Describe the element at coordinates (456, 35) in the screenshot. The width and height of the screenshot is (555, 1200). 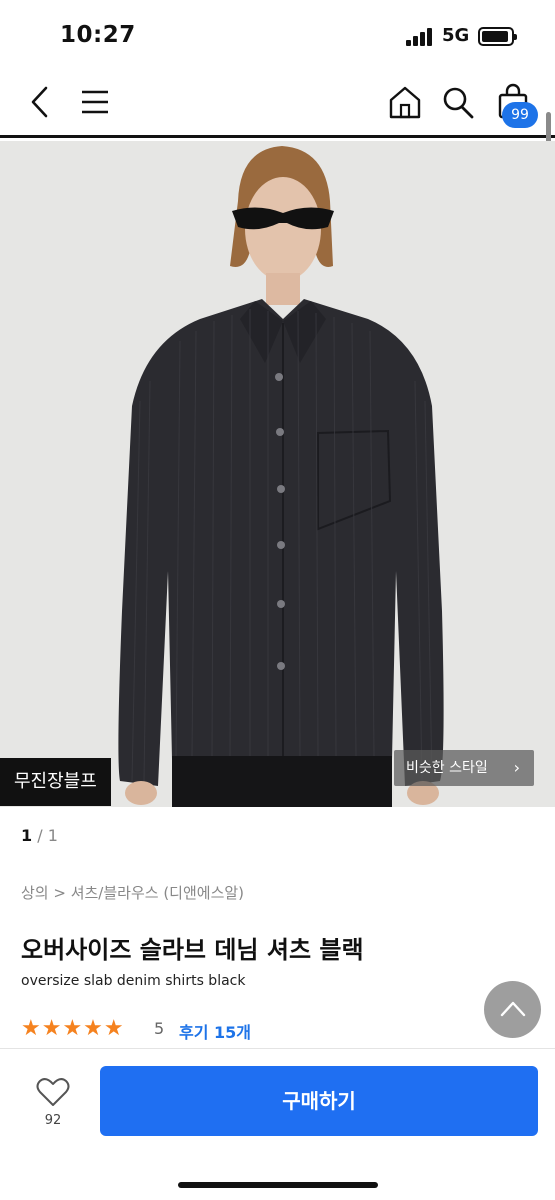
I see `network-label: 5G` at that location.